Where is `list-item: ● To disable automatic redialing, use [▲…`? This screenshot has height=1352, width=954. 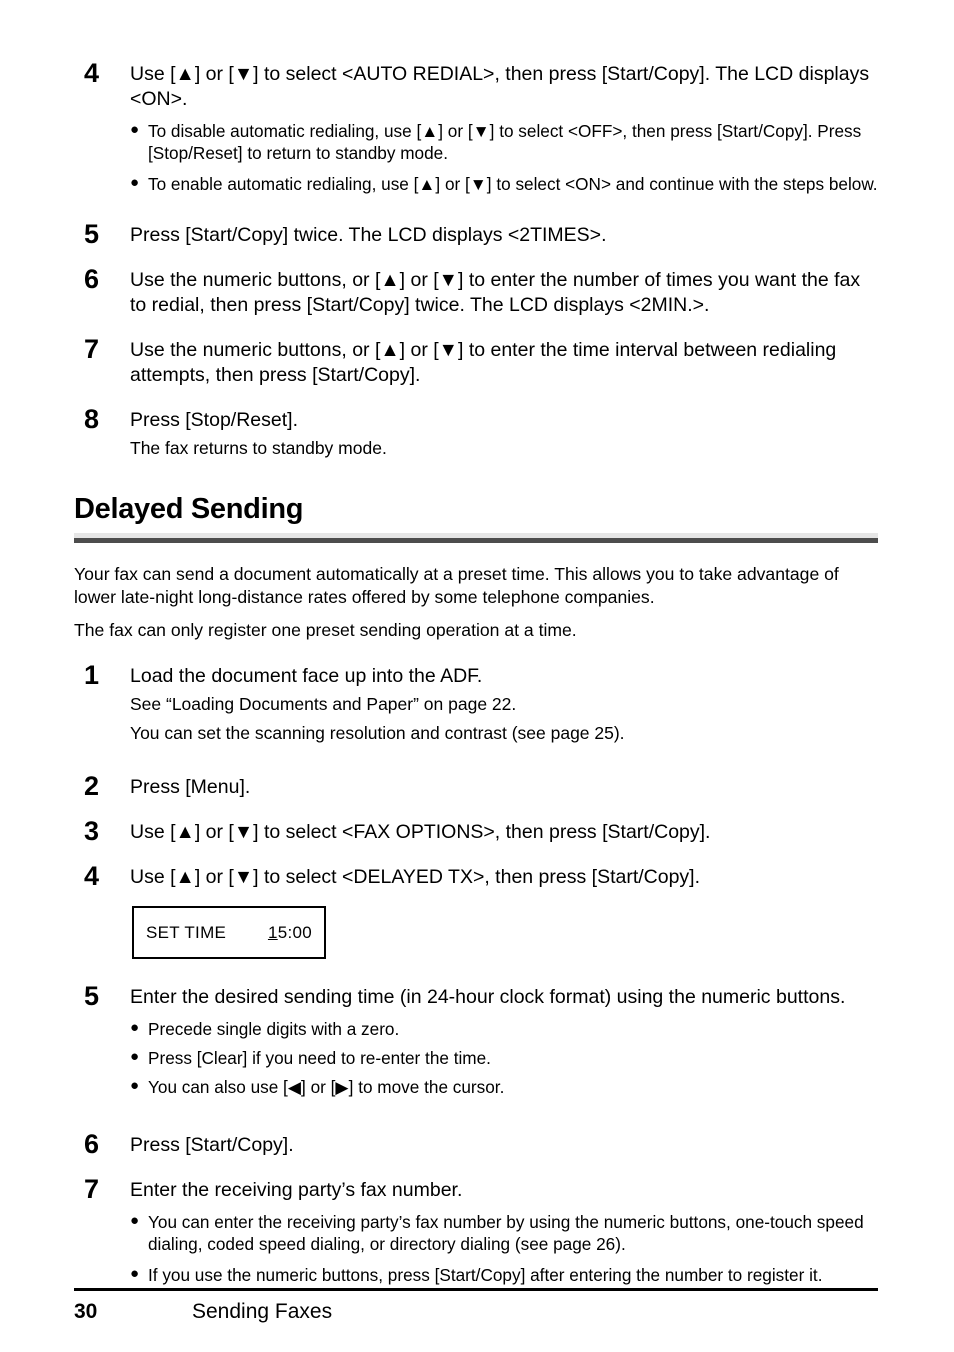 list-item: ● To disable automatic redialing, use [▲… is located at coordinates (504, 142).